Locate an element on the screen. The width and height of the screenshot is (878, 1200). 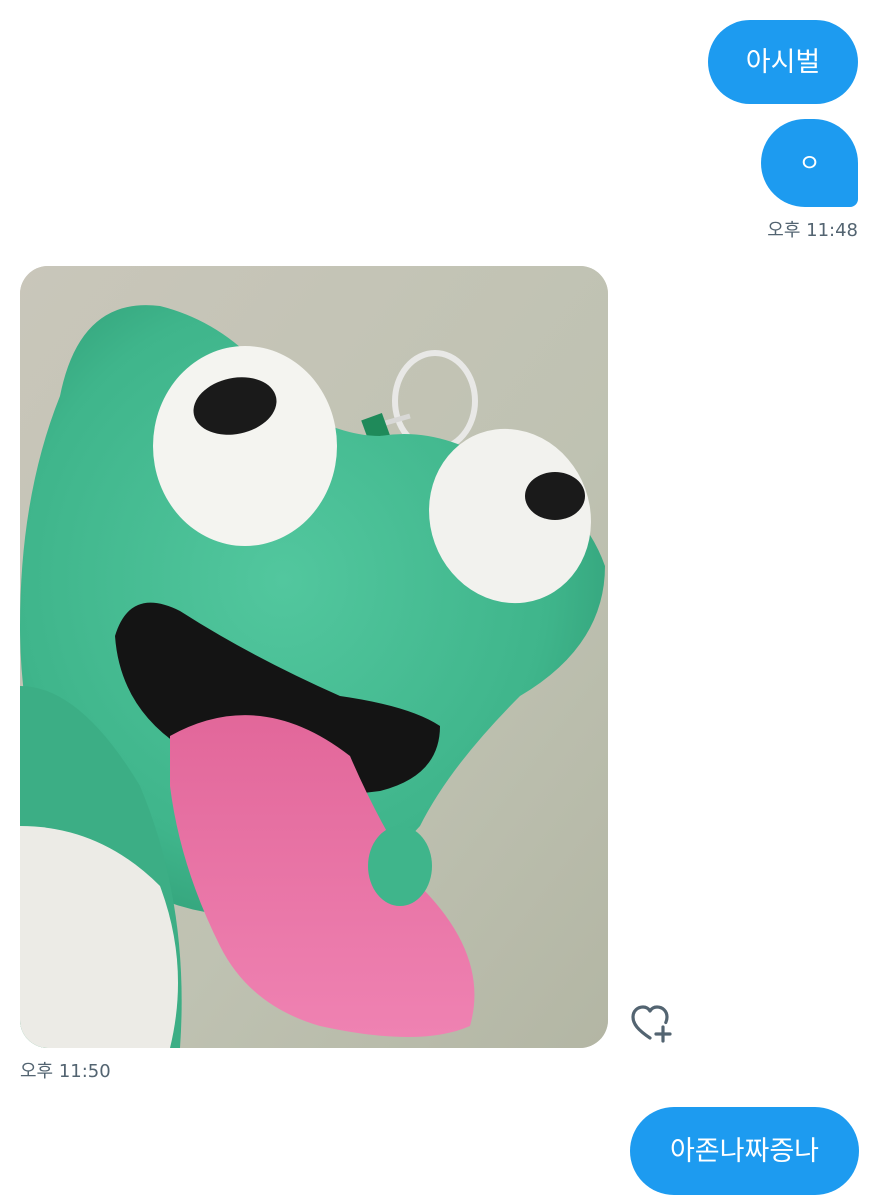
message-timestamp: 오후 11:48 is located at coordinates (812, 230).